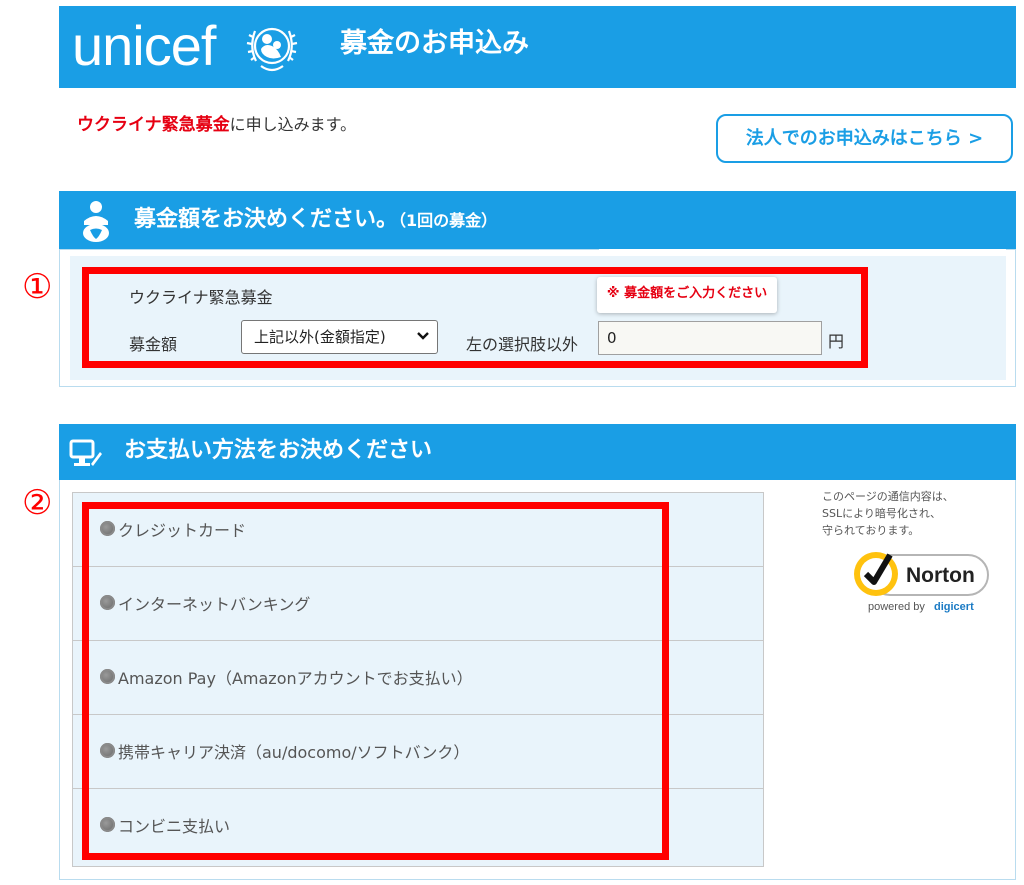 The height and width of the screenshot is (885, 1024). What do you see at coordinates (272, 49) in the screenshot?
I see `unicef-globe-icon` at bounding box center [272, 49].